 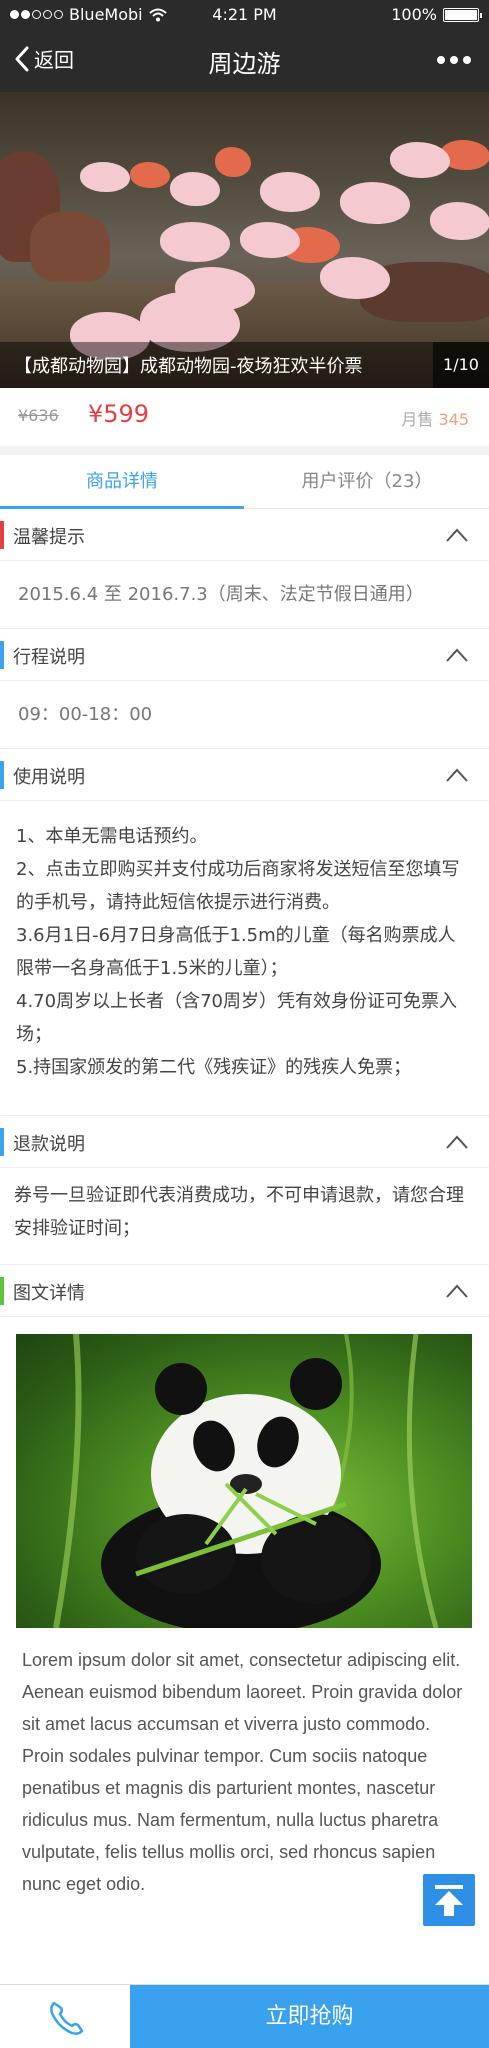 I want to click on arrow-to-top-icon, so click(x=449, y=1900).